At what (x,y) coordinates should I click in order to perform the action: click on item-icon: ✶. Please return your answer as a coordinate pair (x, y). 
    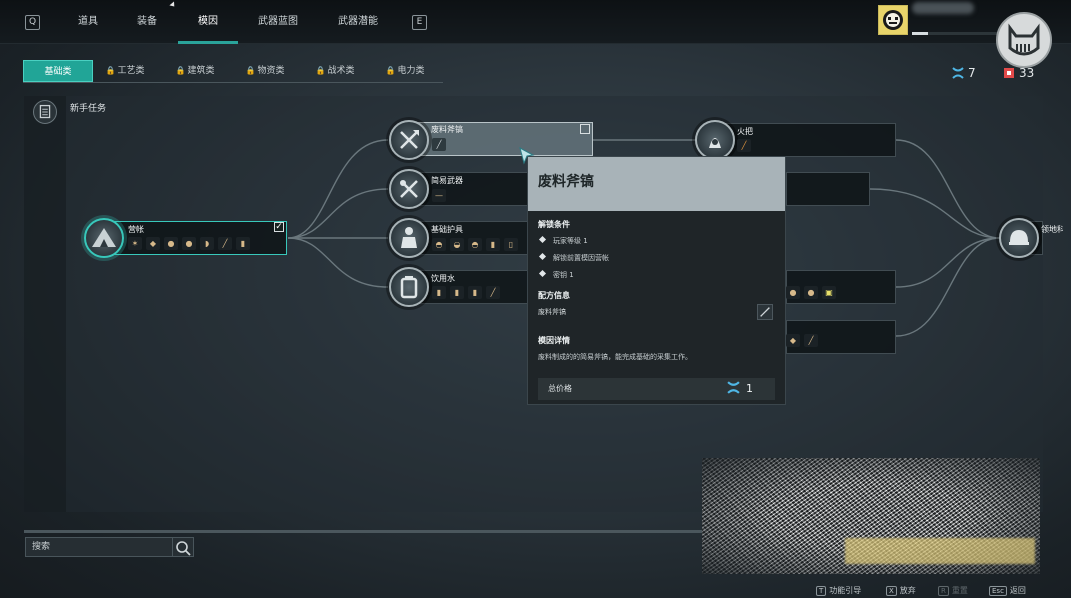
    Looking at the image, I should click on (135, 243).